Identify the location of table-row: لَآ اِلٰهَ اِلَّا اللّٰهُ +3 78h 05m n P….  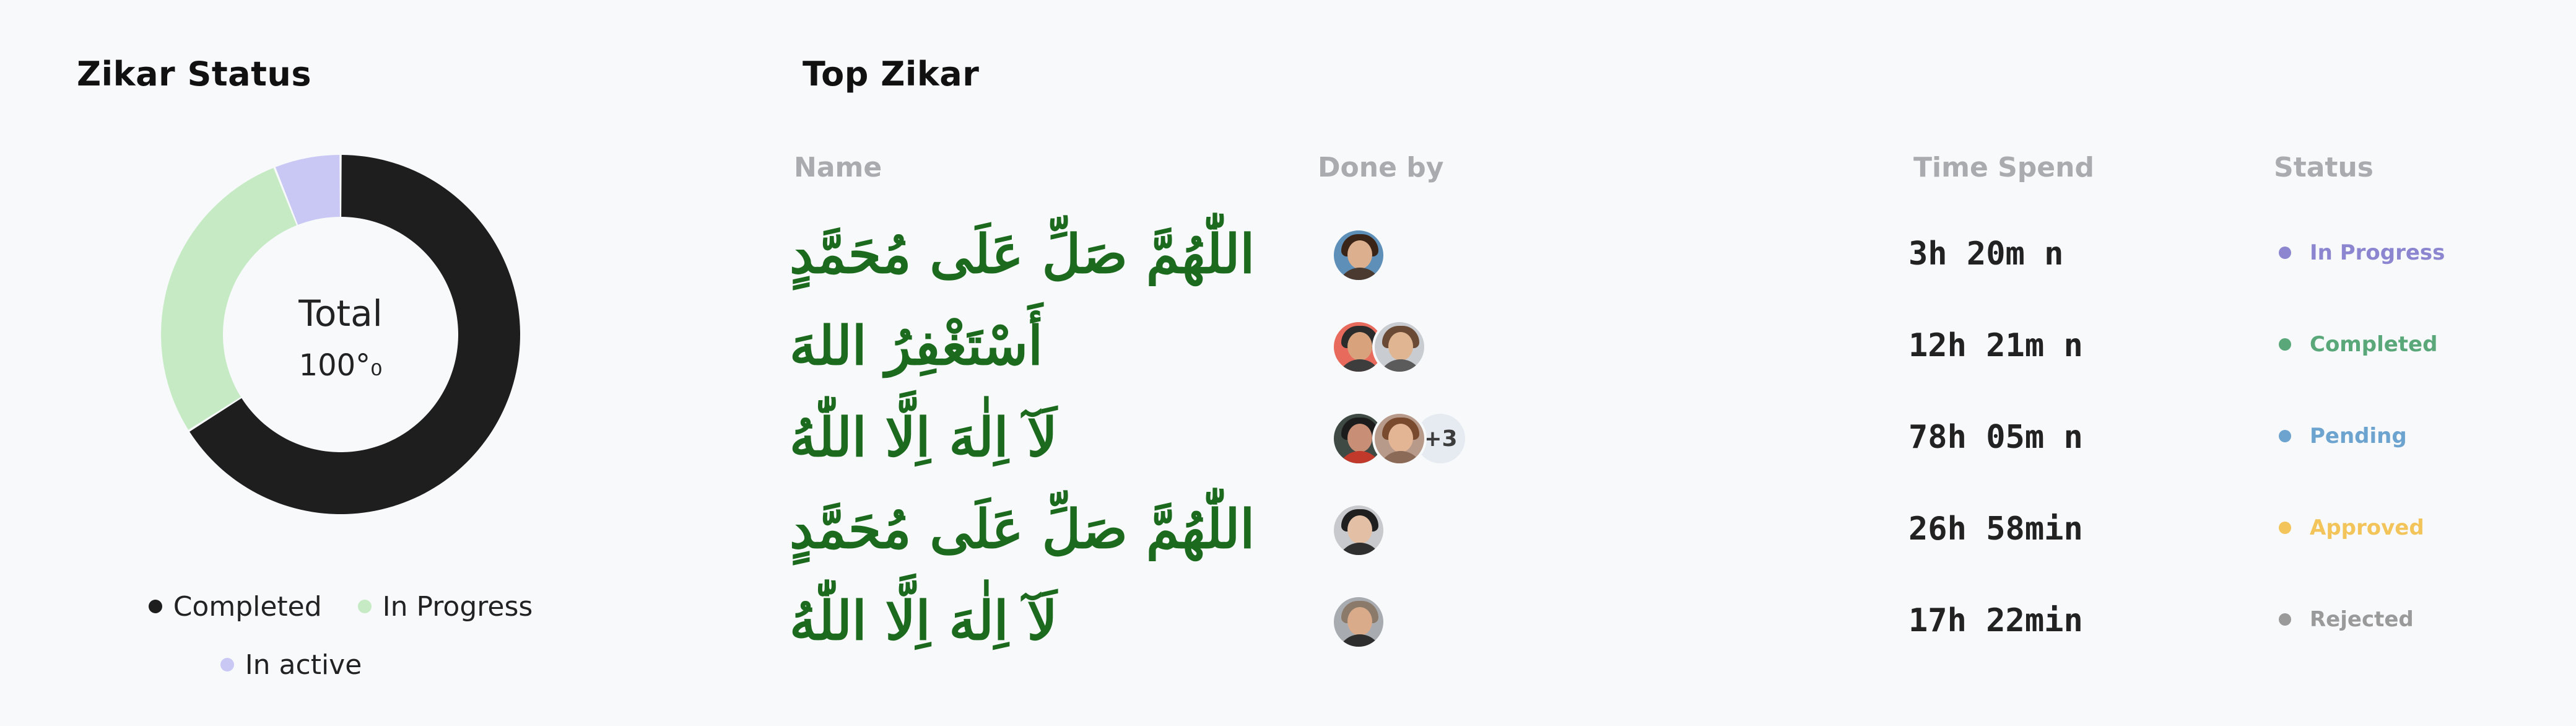
(1665, 439).